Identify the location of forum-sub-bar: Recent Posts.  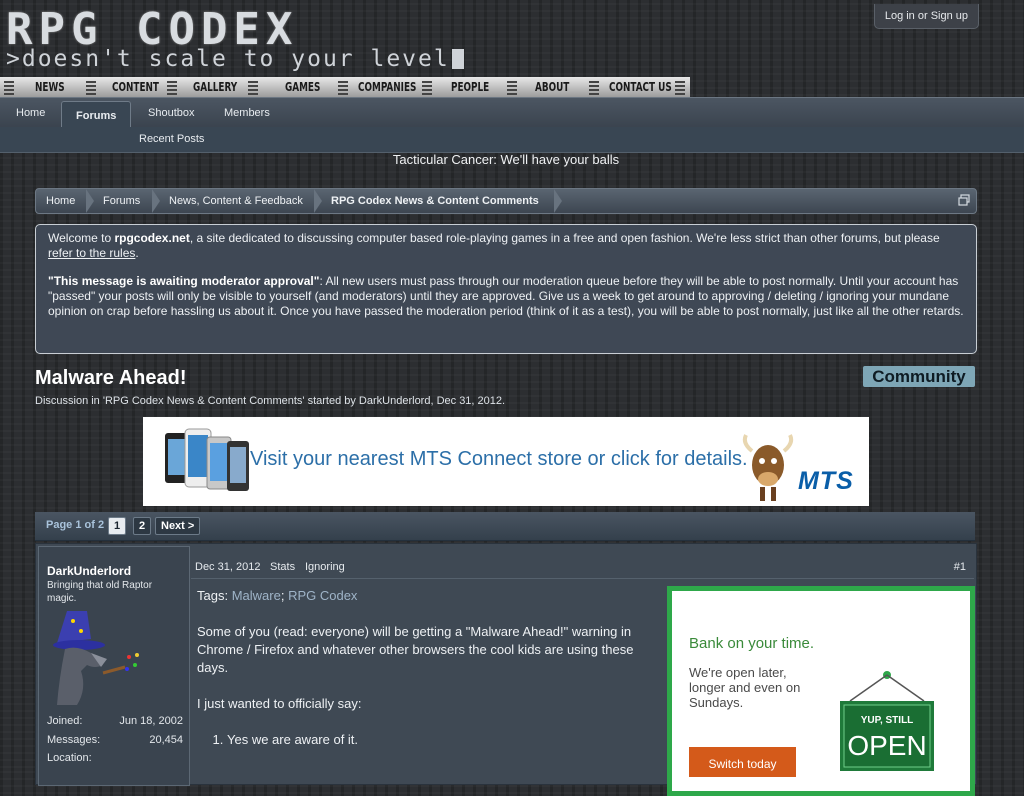
(512, 140).